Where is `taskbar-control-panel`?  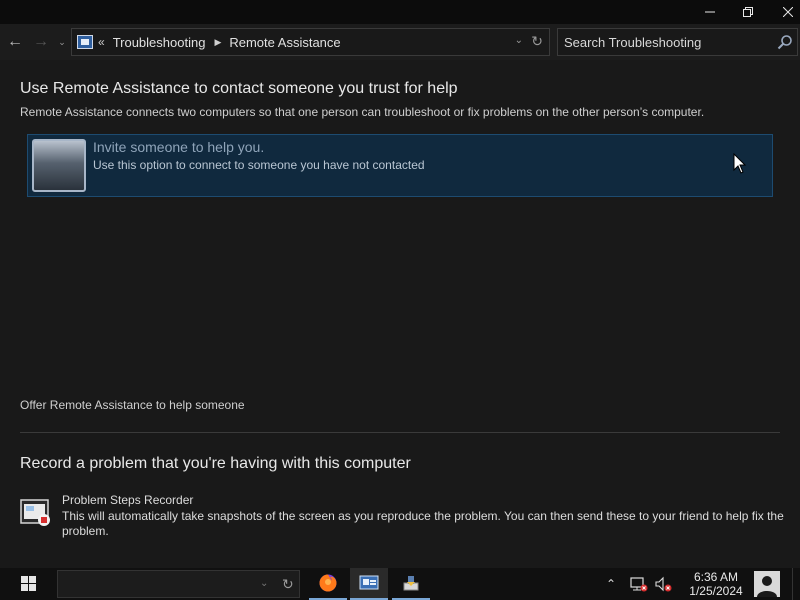
taskbar-control-panel is located at coordinates (369, 584).